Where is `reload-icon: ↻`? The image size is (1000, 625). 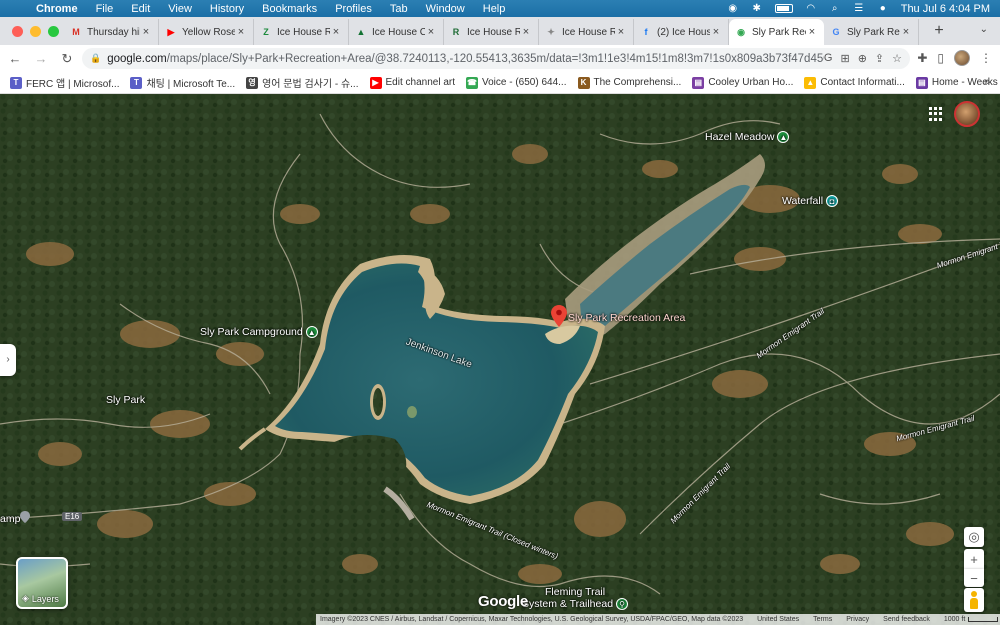 reload-icon: ↻ is located at coordinates (67, 59).